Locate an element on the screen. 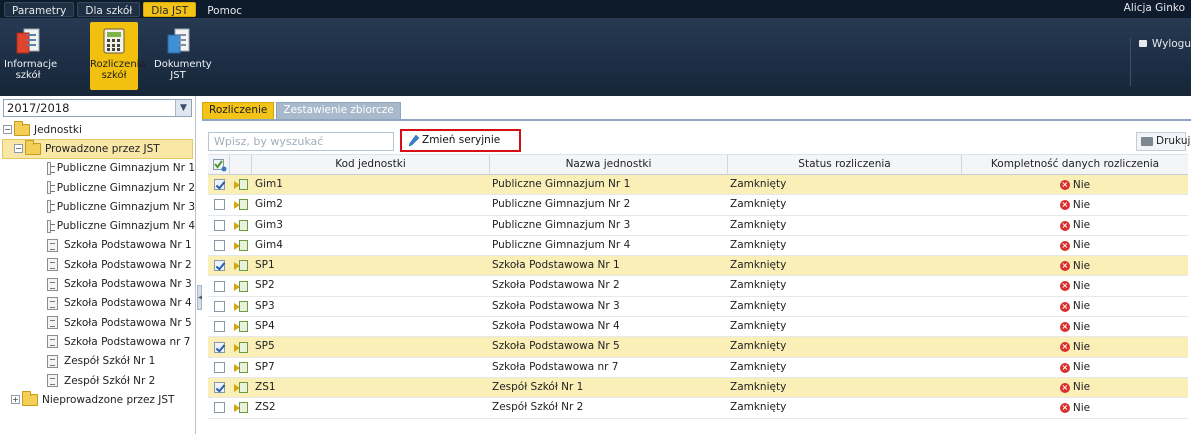 The width and height of the screenshot is (1191, 434). cell-kompletnosc: × Nie is located at coordinates (1075, 245).